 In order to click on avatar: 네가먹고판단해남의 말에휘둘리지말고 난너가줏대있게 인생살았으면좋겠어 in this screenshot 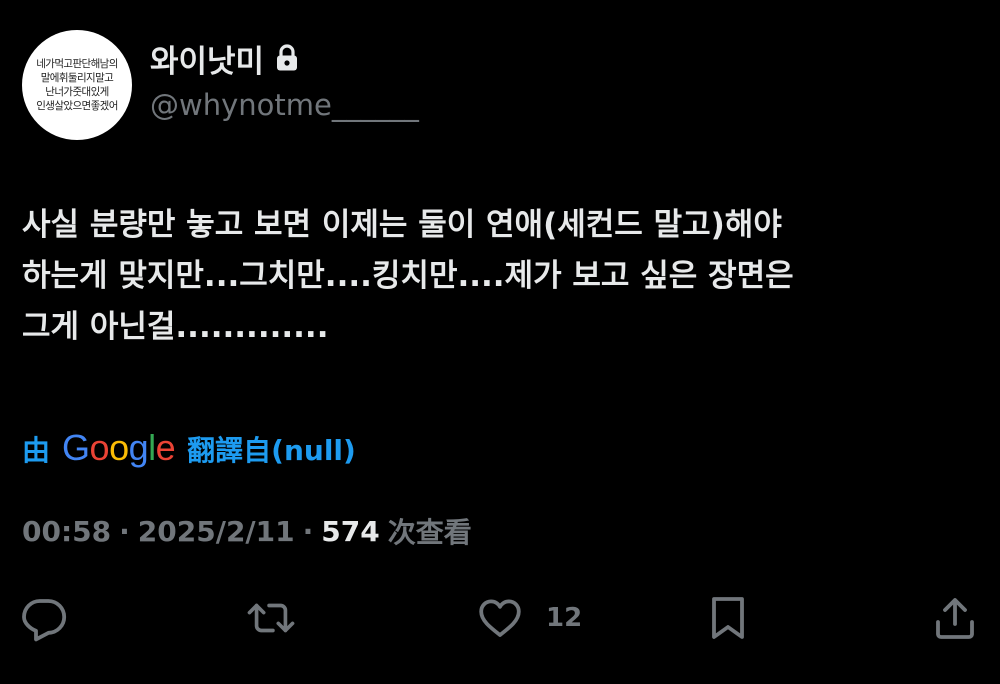, I will do `click(77, 85)`.